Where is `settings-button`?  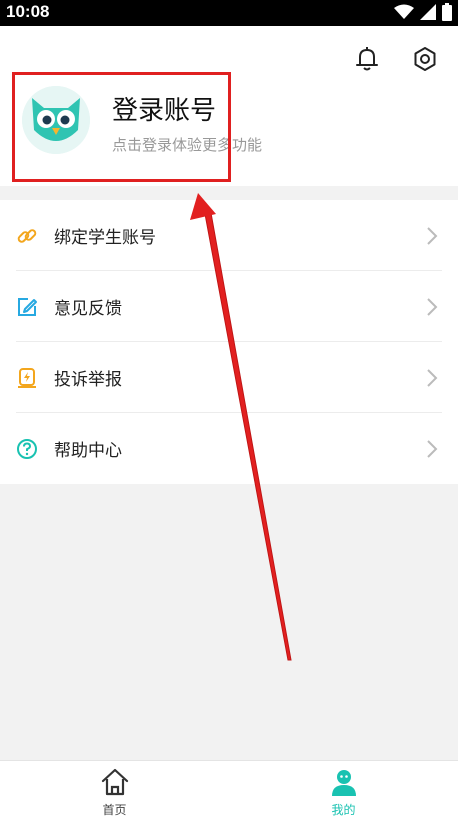
settings-button is located at coordinates (425, 59).